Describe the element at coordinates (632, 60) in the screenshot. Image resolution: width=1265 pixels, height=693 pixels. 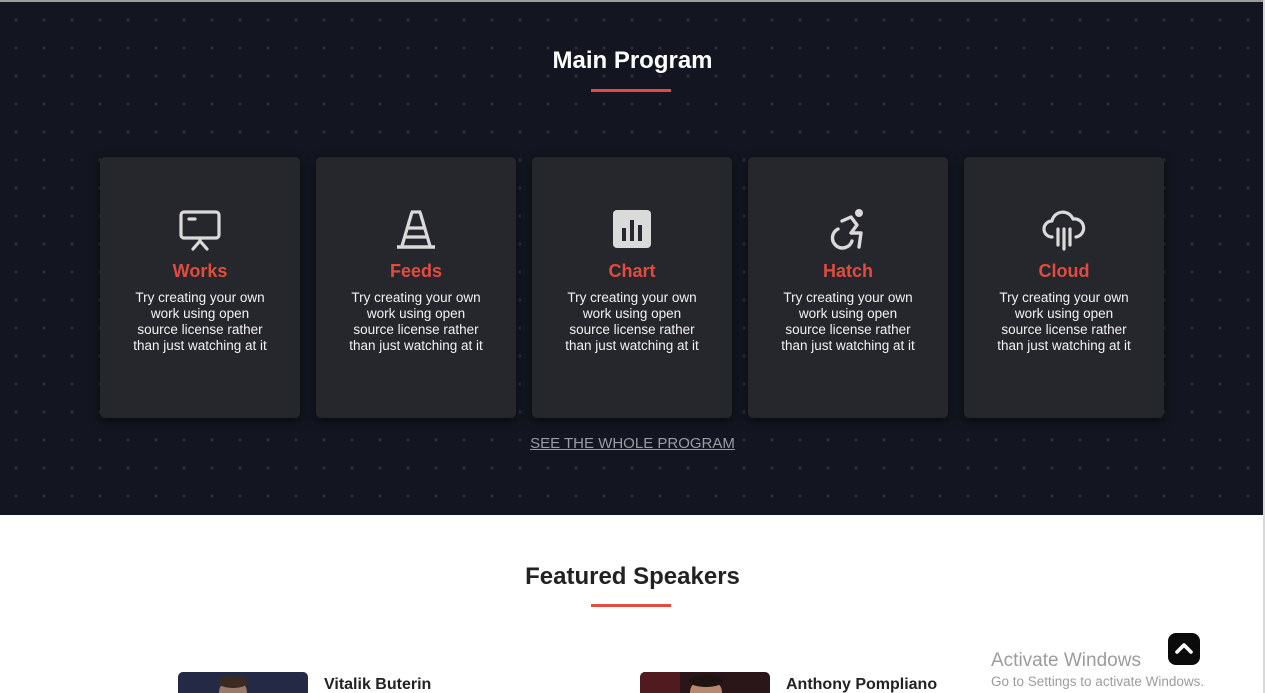
I see `section-title: Main Program` at that location.